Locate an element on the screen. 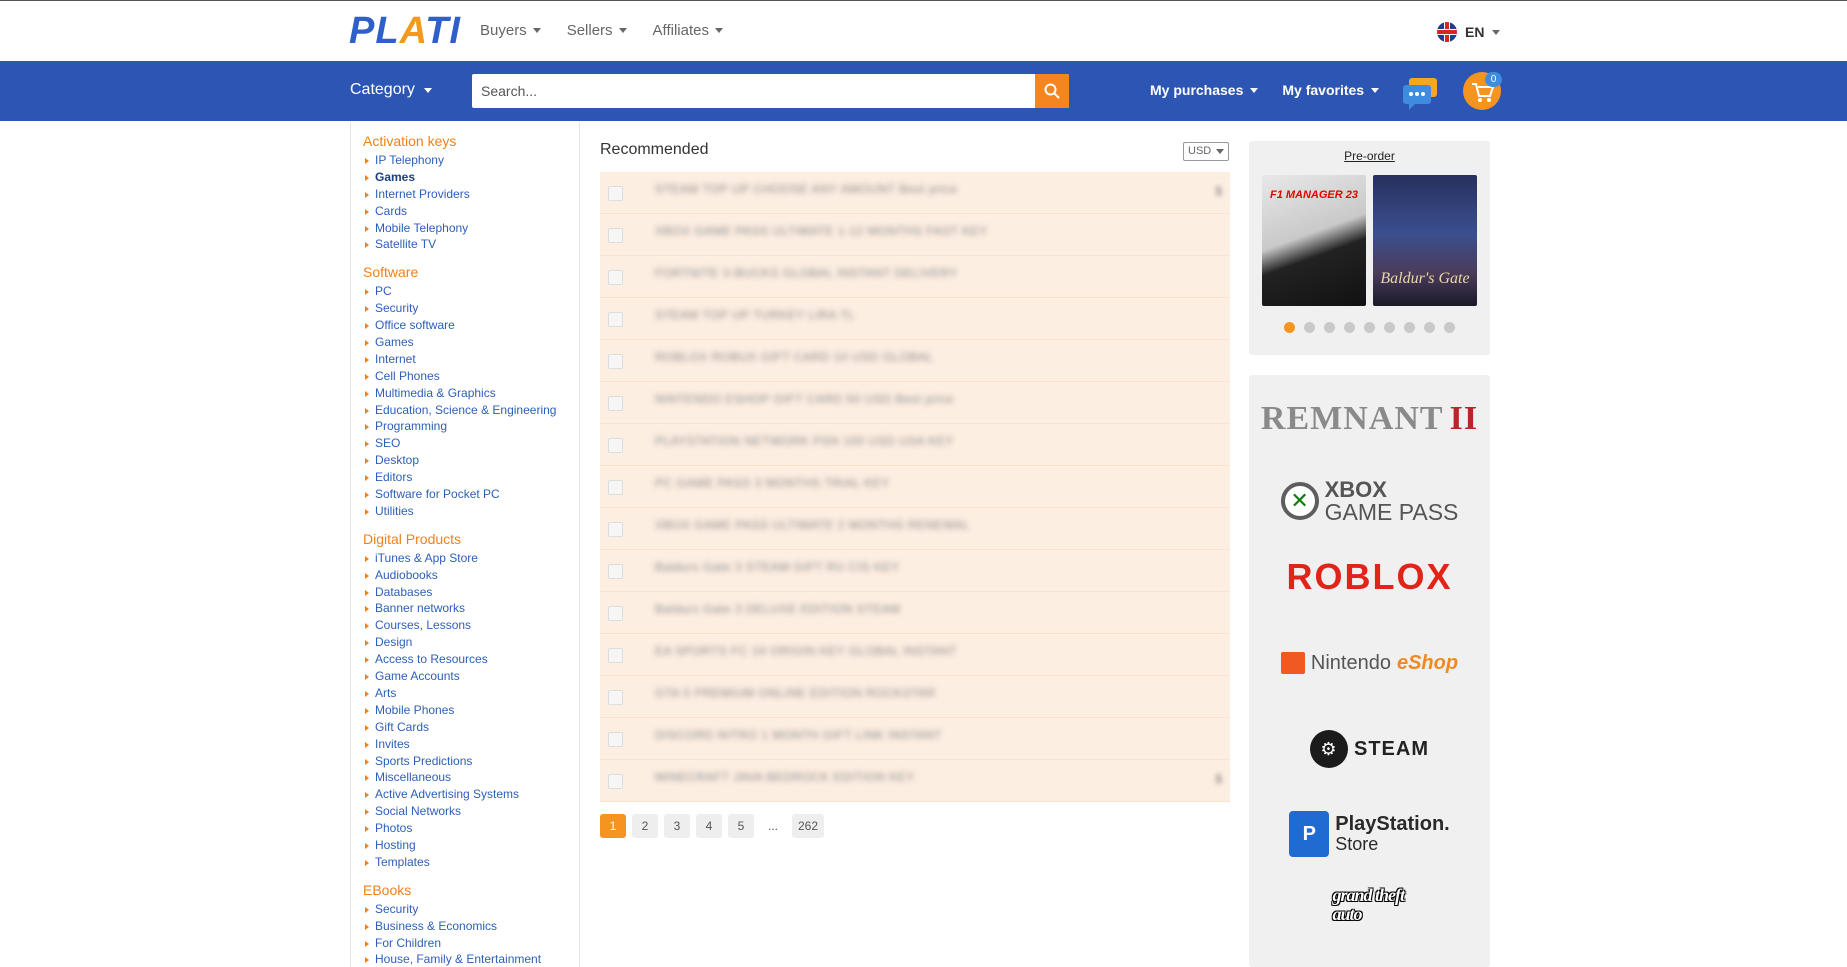 The width and height of the screenshot is (1847, 967). product-row: XBOX GAME PASS ULTIMATE 2 MONTHS RENEWAL is located at coordinates (915, 529).